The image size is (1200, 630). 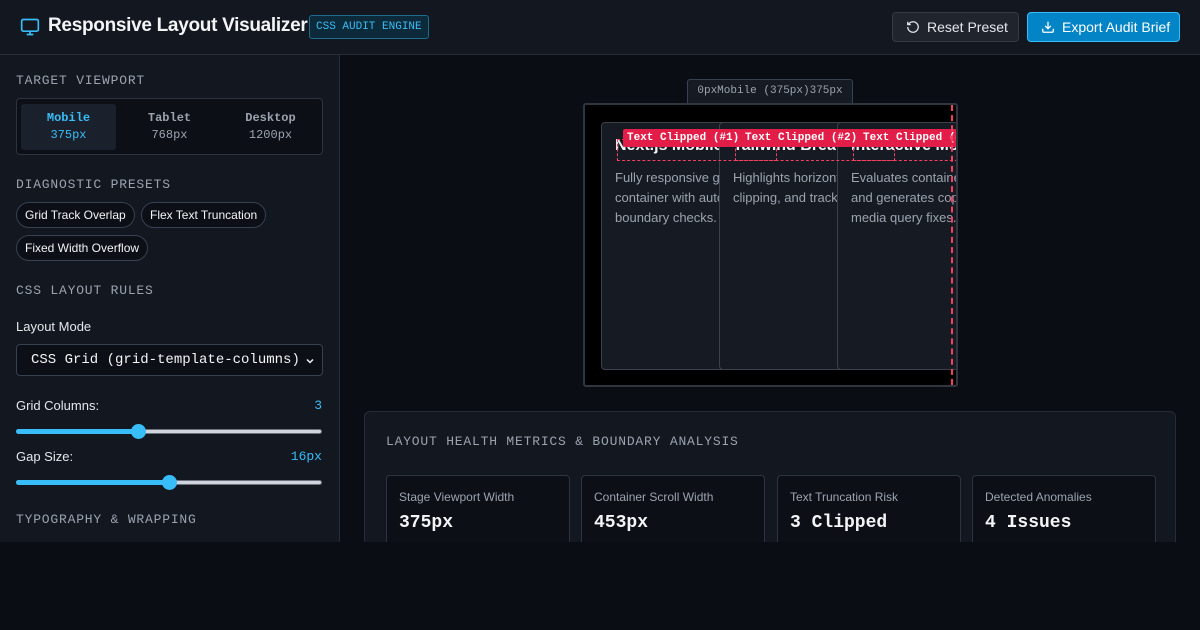 I want to click on rules-heading: CSS LAYOUT RULES, so click(x=85, y=290).